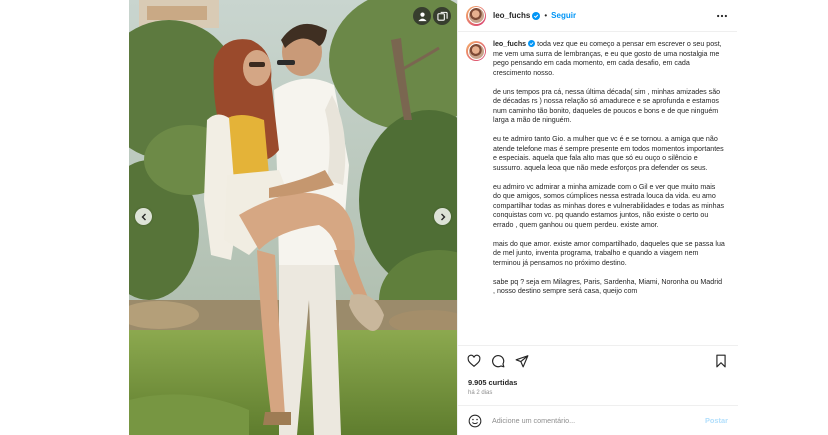 The width and height of the screenshot is (828, 435). What do you see at coordinates (442, 16) in the screenshot?
I see `carousel-icon` at bounding box center [442, 16].